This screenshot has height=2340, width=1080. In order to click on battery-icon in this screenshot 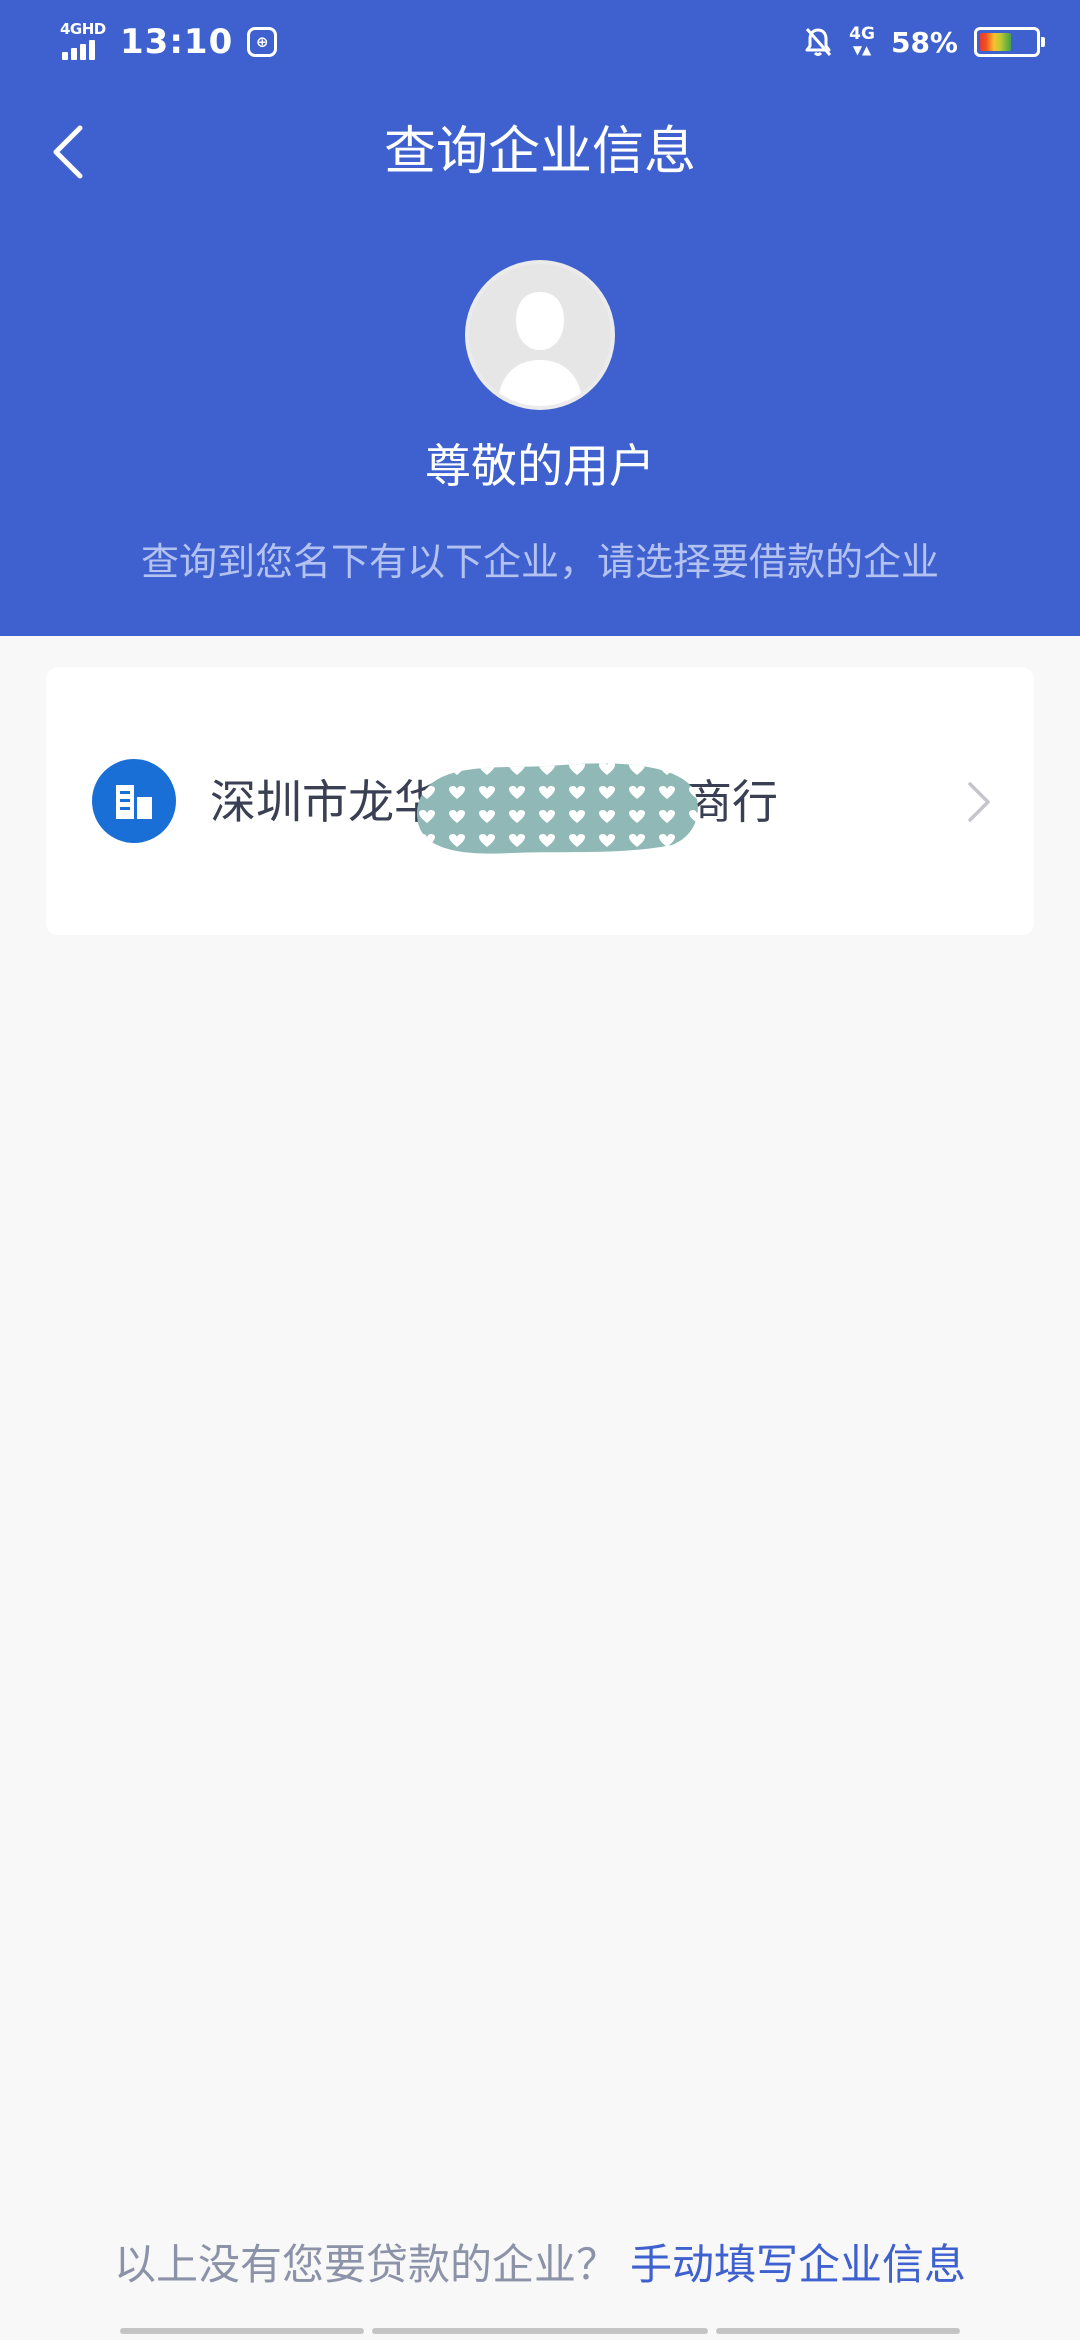, I will do `click(1009, 42)`.